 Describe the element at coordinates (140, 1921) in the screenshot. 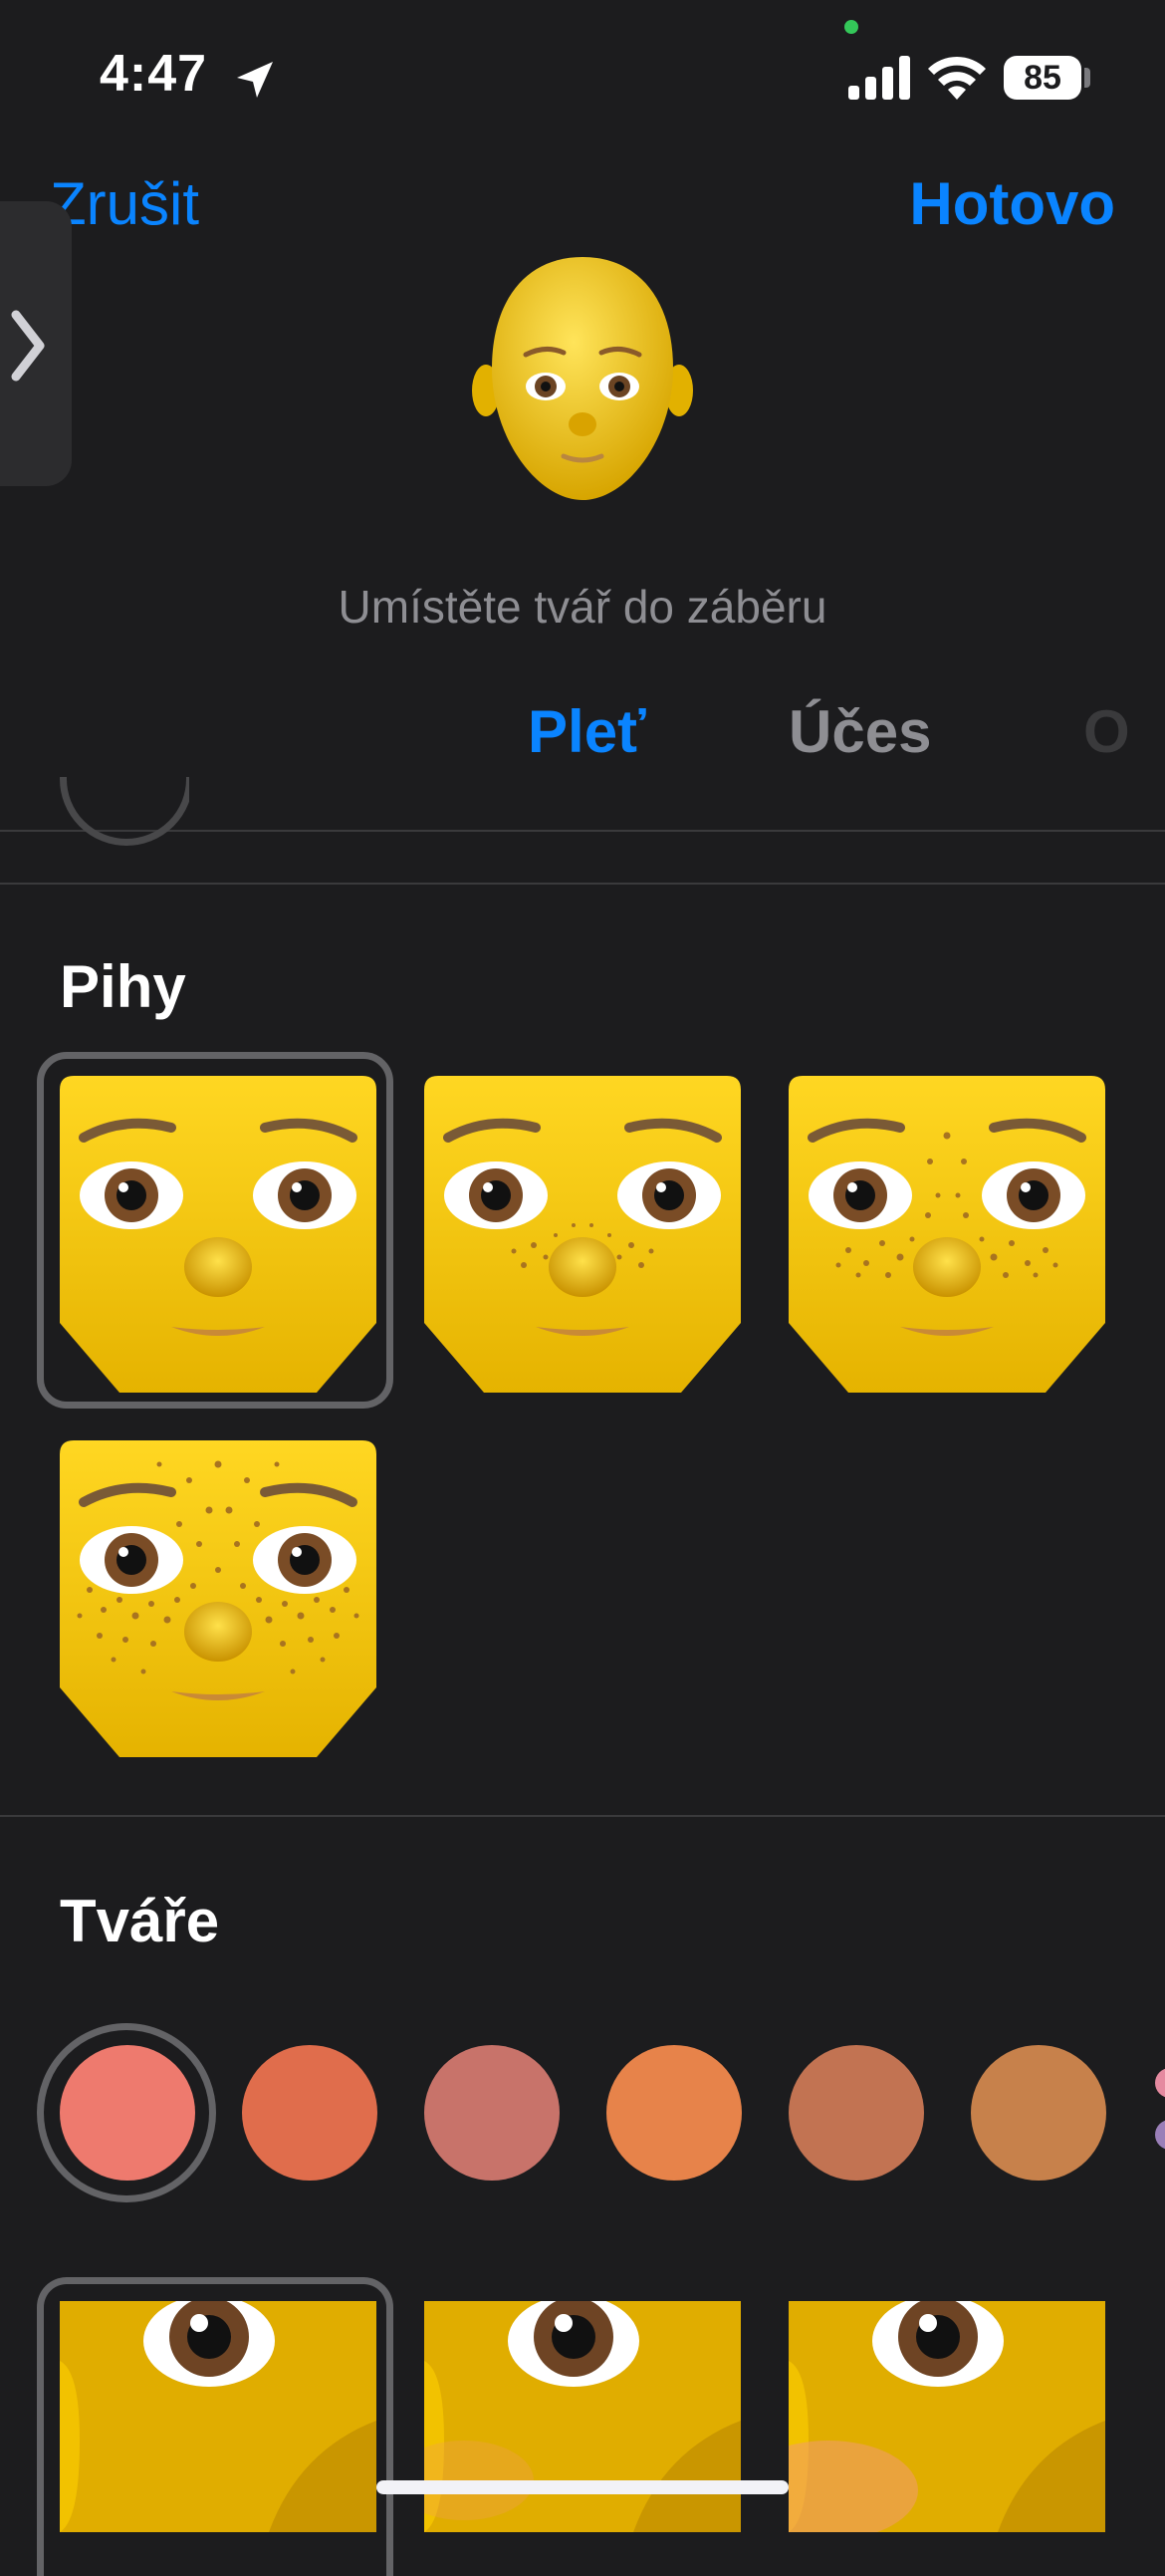

I see `cheeks-title: Tváře` at that location.